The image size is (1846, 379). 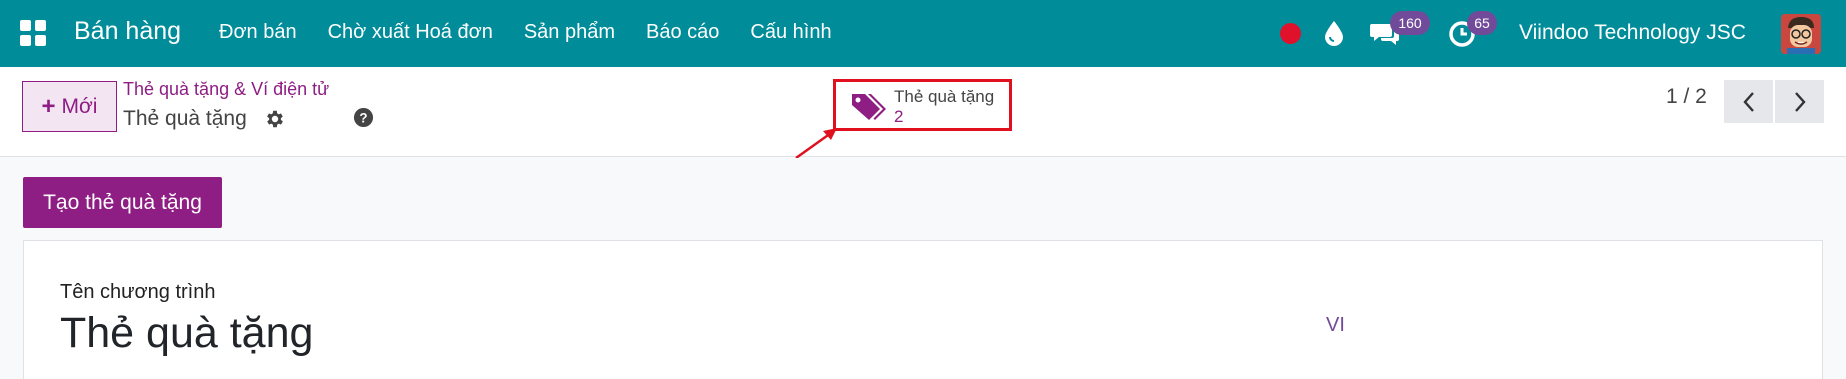 What do you see at coordinates (899, 116) in the screenshot?
I see `smart-button-count: 2` at bounding box center [899, 116].